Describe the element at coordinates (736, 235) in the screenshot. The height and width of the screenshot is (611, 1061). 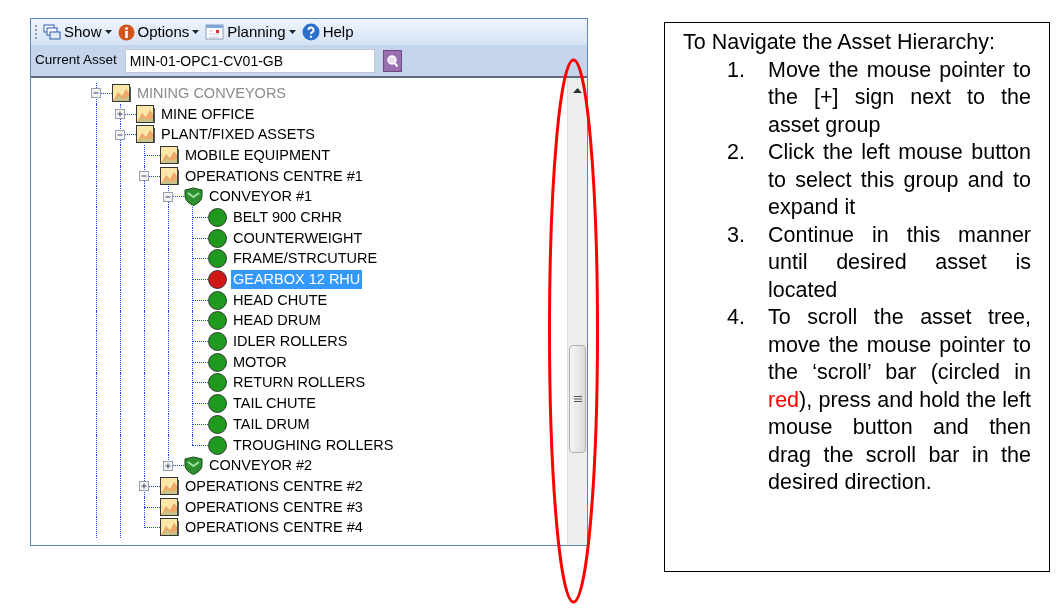
I see `step-number: 3.` at that location.